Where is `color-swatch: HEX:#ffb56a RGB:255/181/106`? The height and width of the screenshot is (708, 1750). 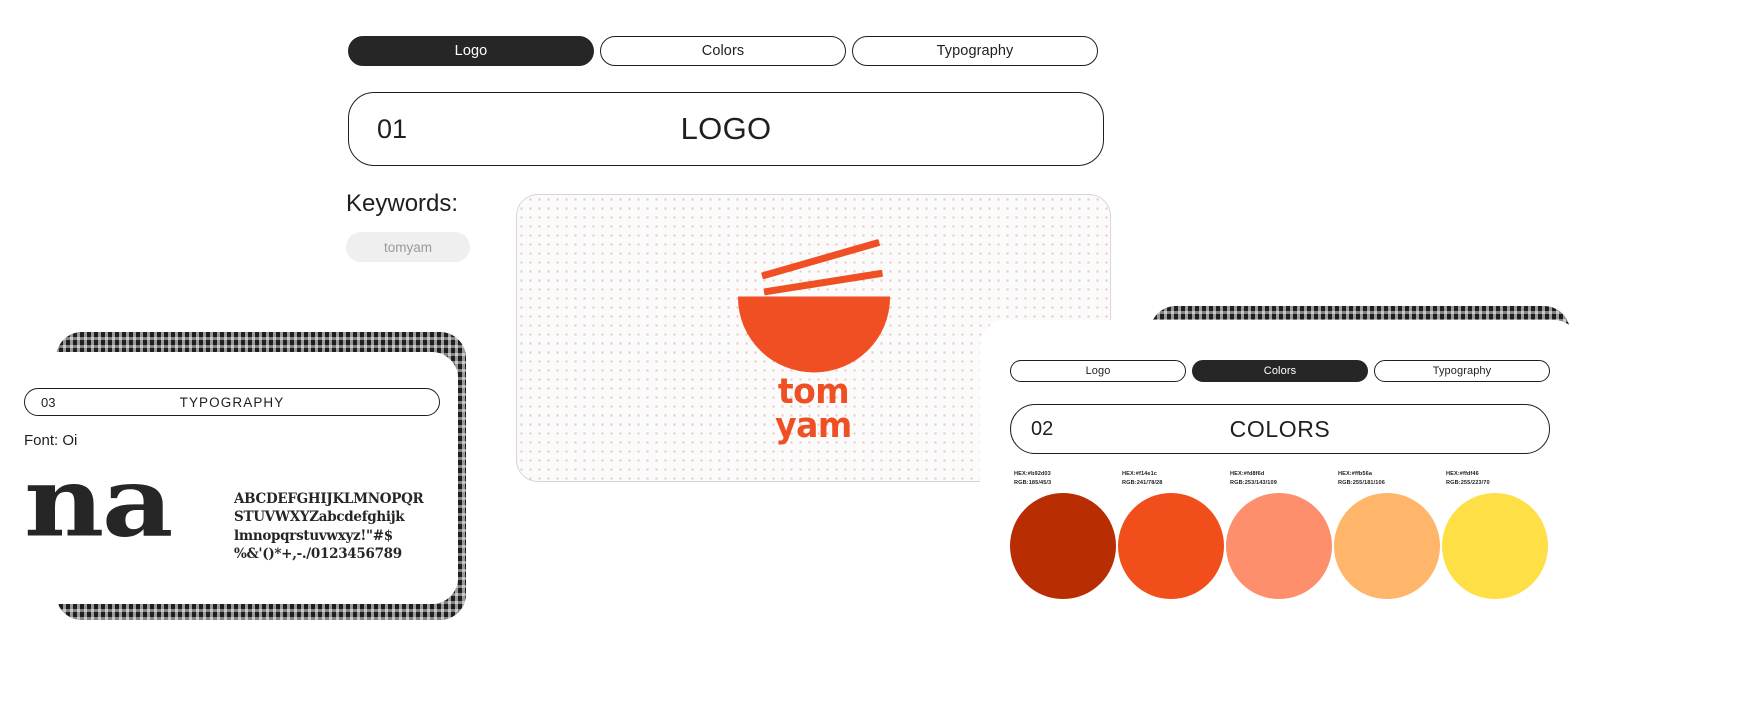
color-swatch: HEX:#ffb56a RGB:255/181/106 is located at coordinates (1388, 535).